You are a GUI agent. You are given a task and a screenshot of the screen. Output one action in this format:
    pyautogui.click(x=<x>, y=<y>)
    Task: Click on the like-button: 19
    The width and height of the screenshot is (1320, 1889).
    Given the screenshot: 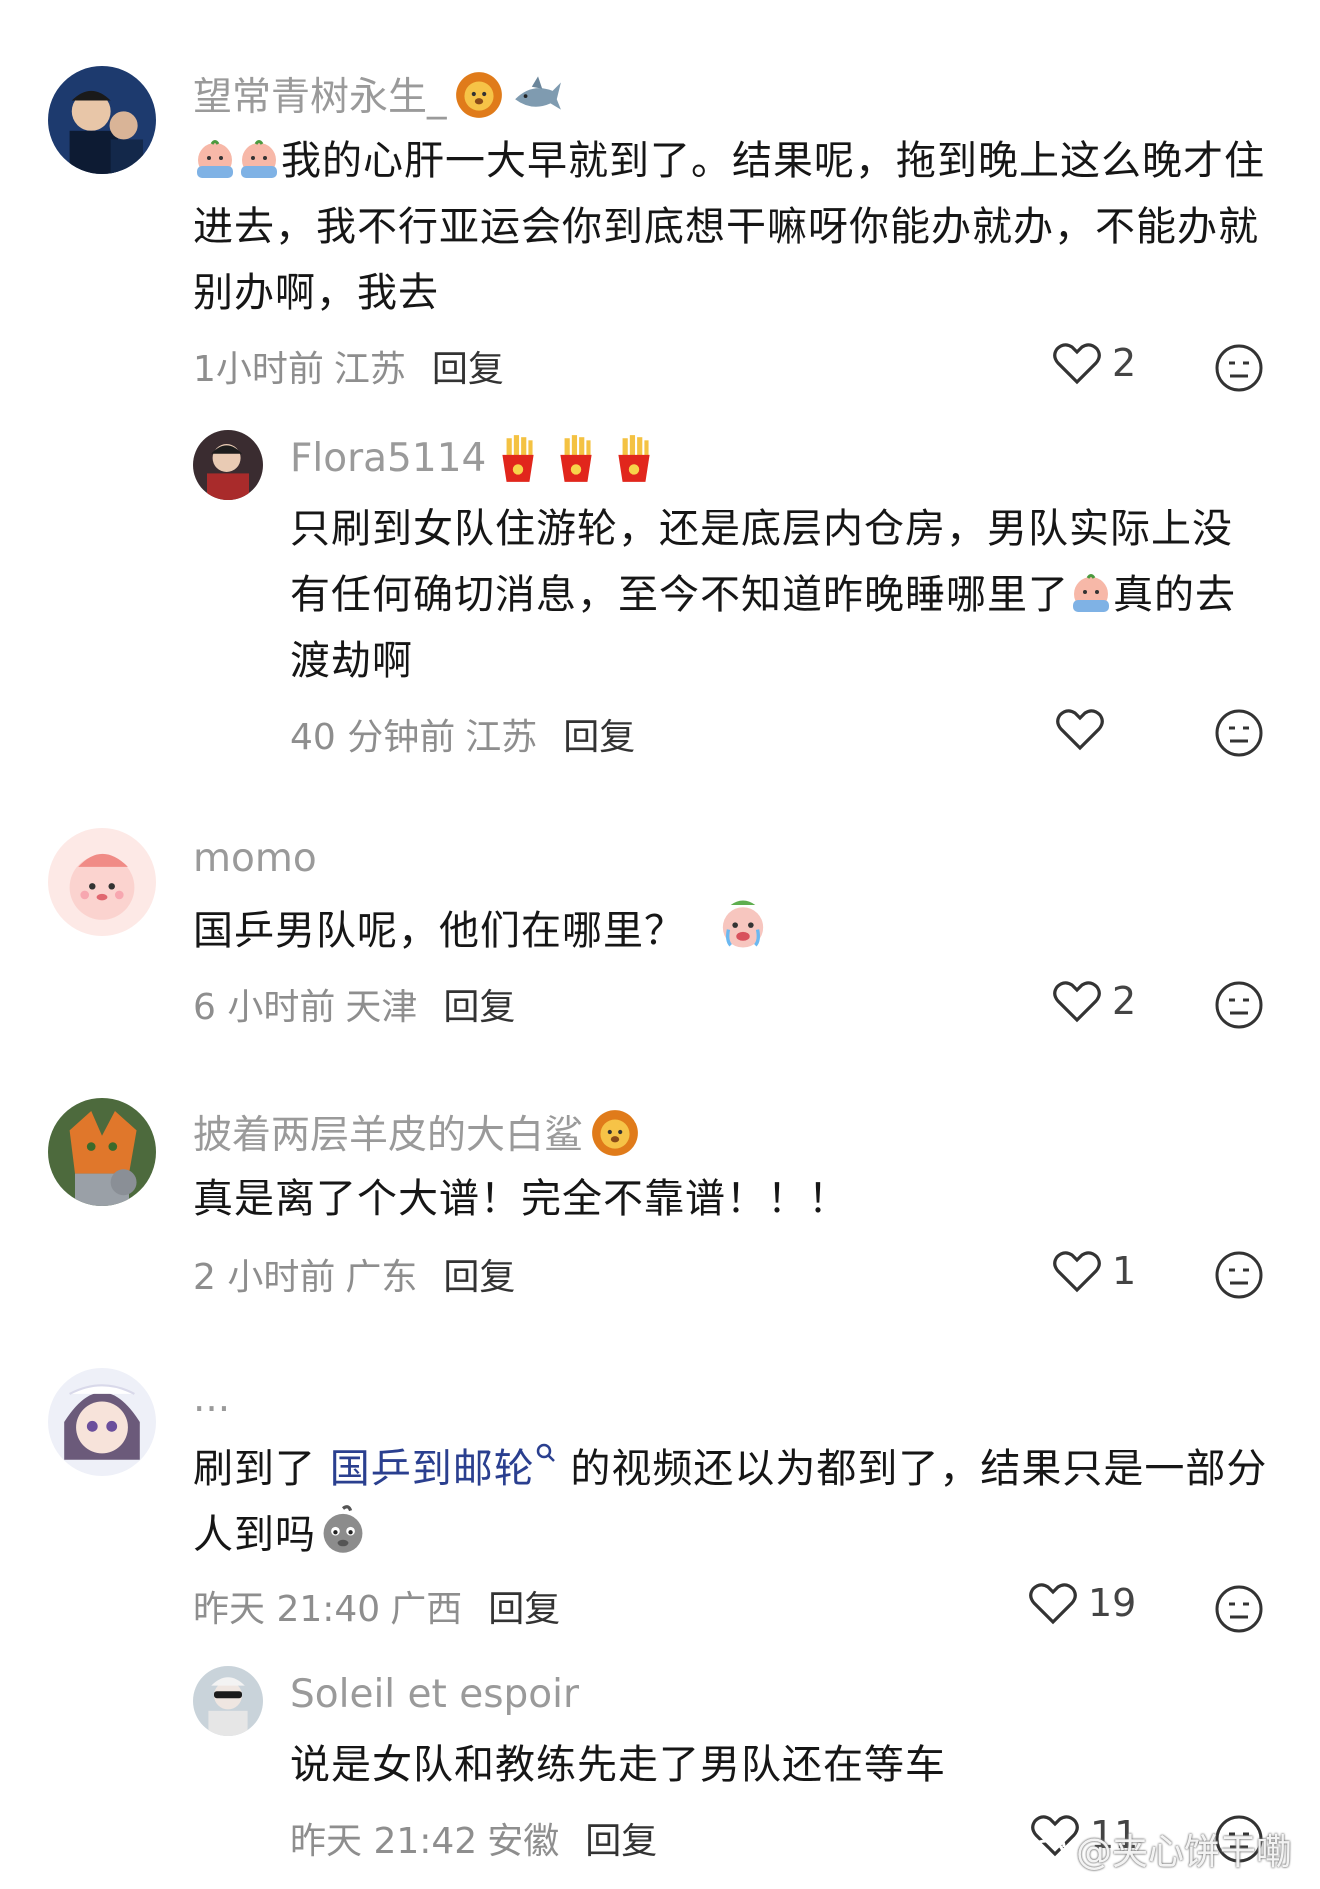 What is the action you would take?
    pyautogui.click(x=1082, y=1603)
    